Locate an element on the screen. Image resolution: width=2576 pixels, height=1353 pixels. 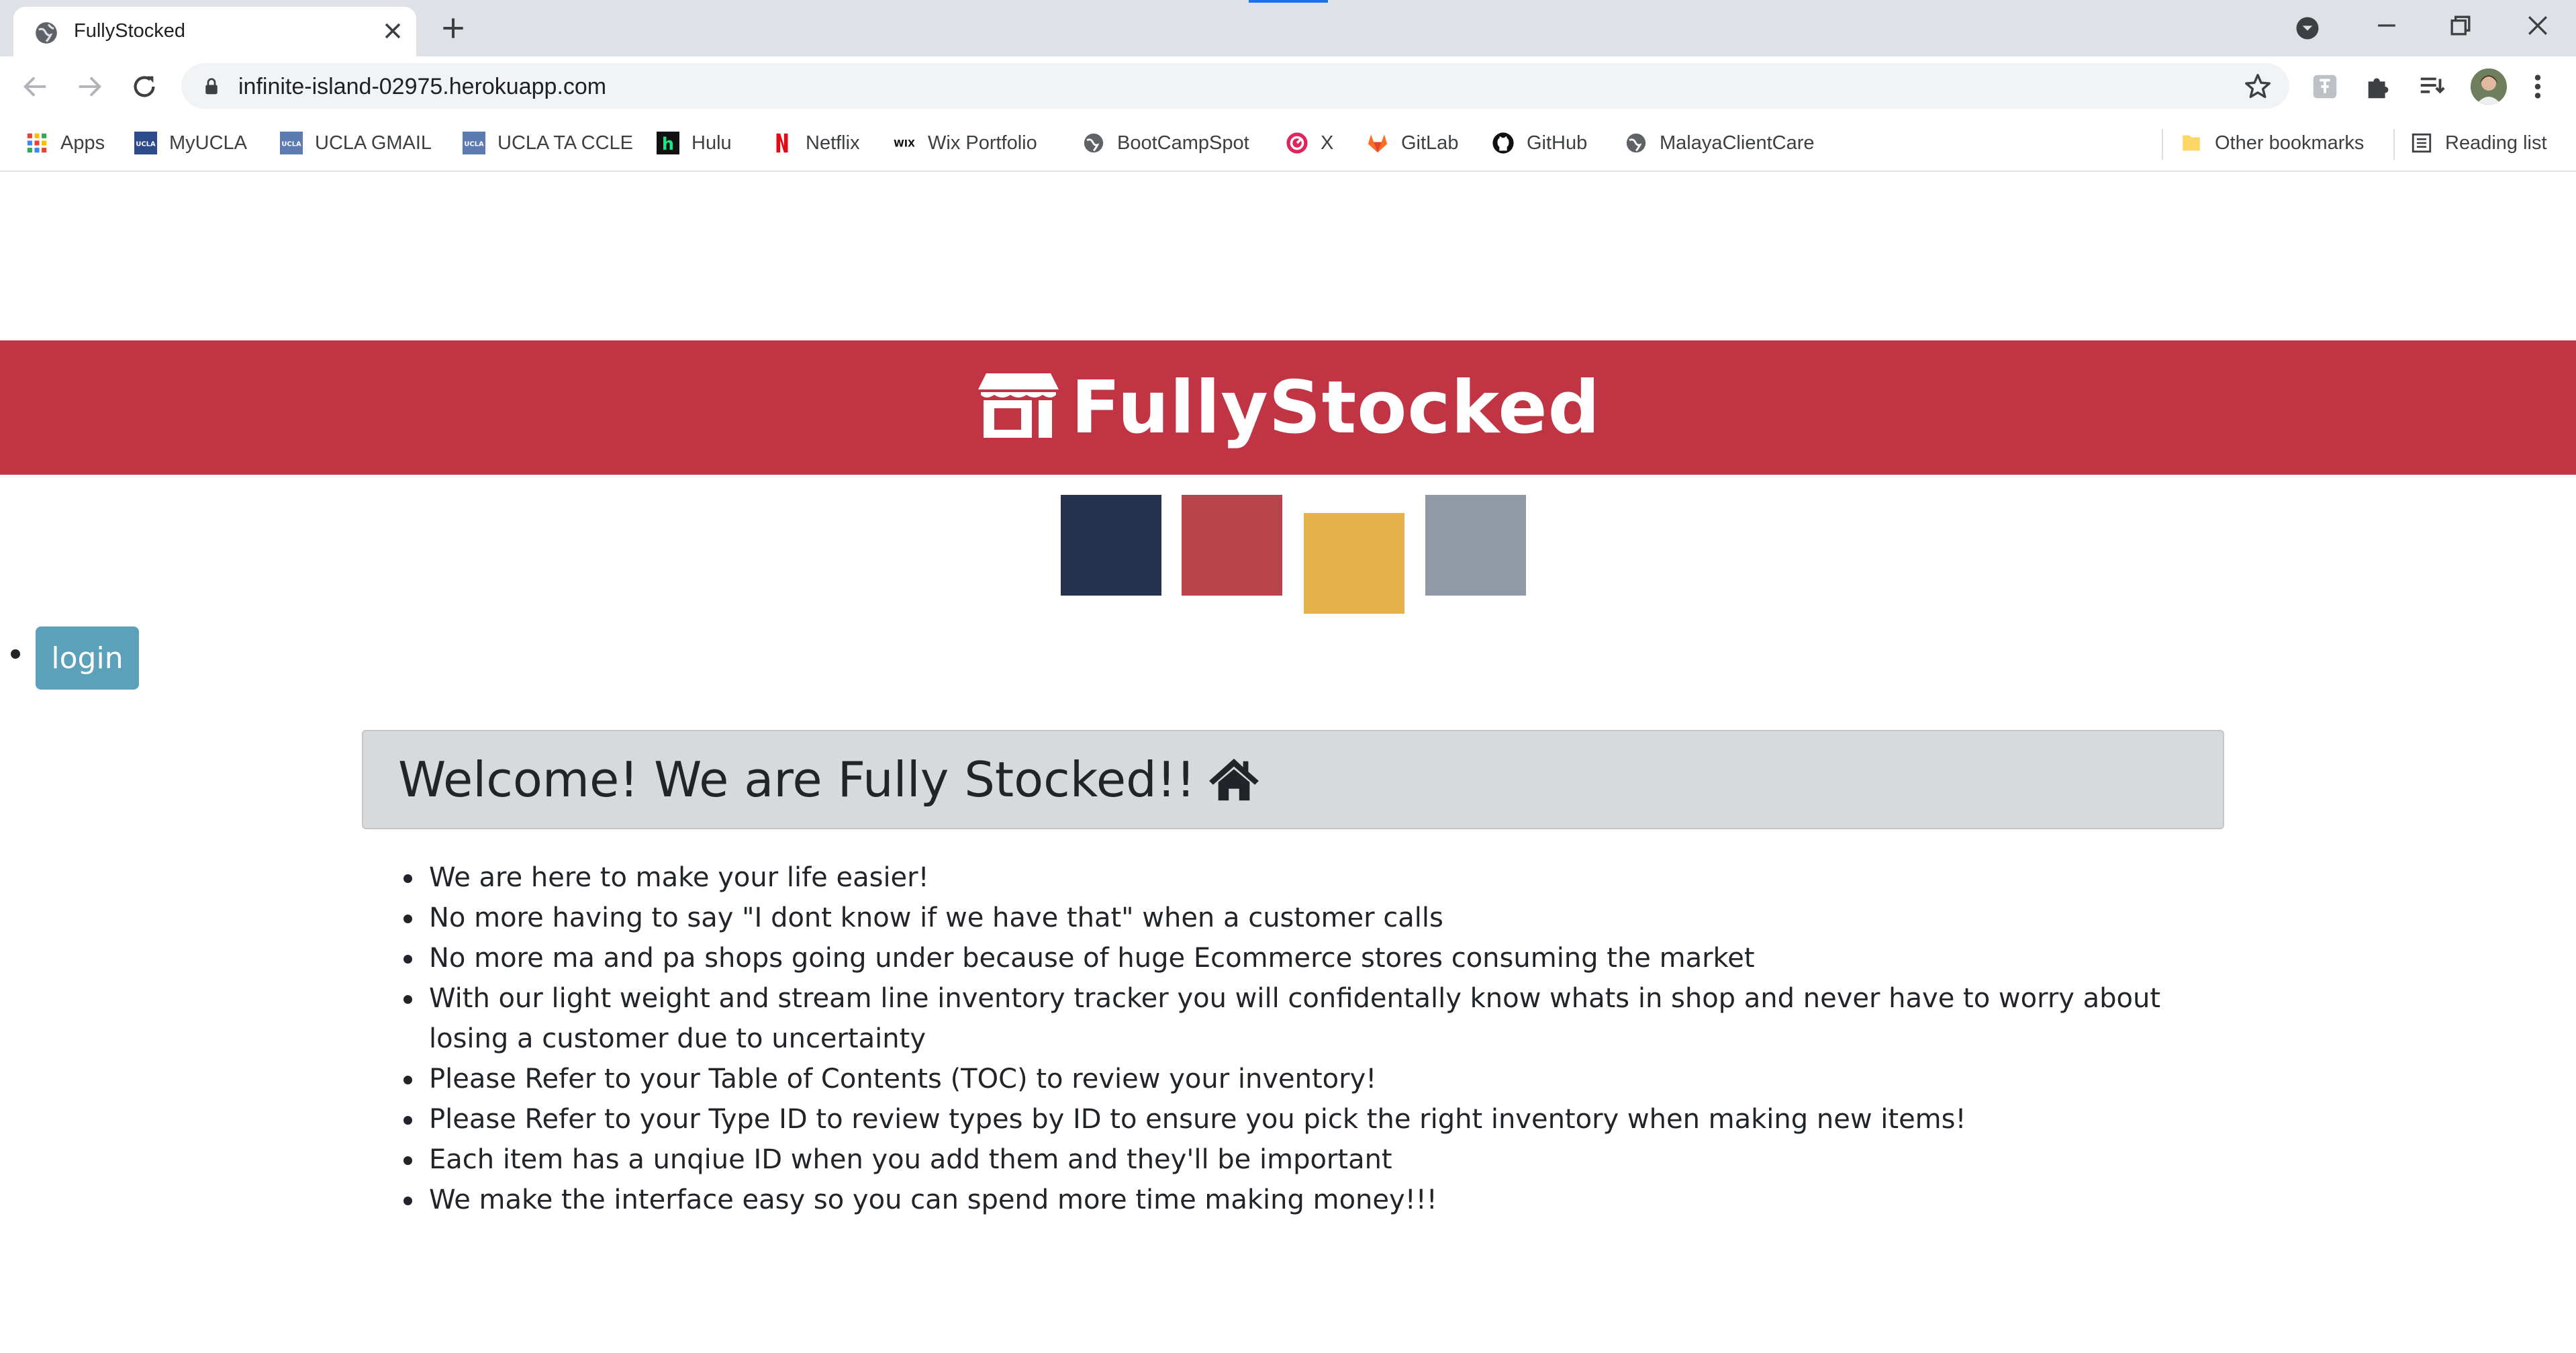
bookmark-myucla: UCLA MyUCLA is located at coordinates (190, 143).